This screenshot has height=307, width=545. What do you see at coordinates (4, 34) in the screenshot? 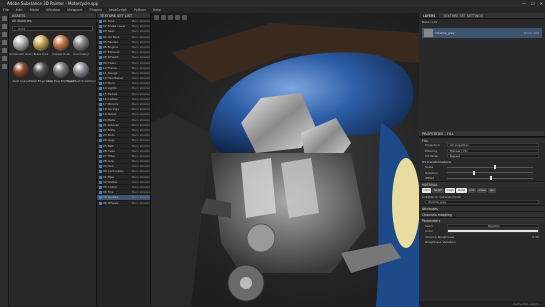
I see `projection-tool-icon` at bounding box center [4, 34].